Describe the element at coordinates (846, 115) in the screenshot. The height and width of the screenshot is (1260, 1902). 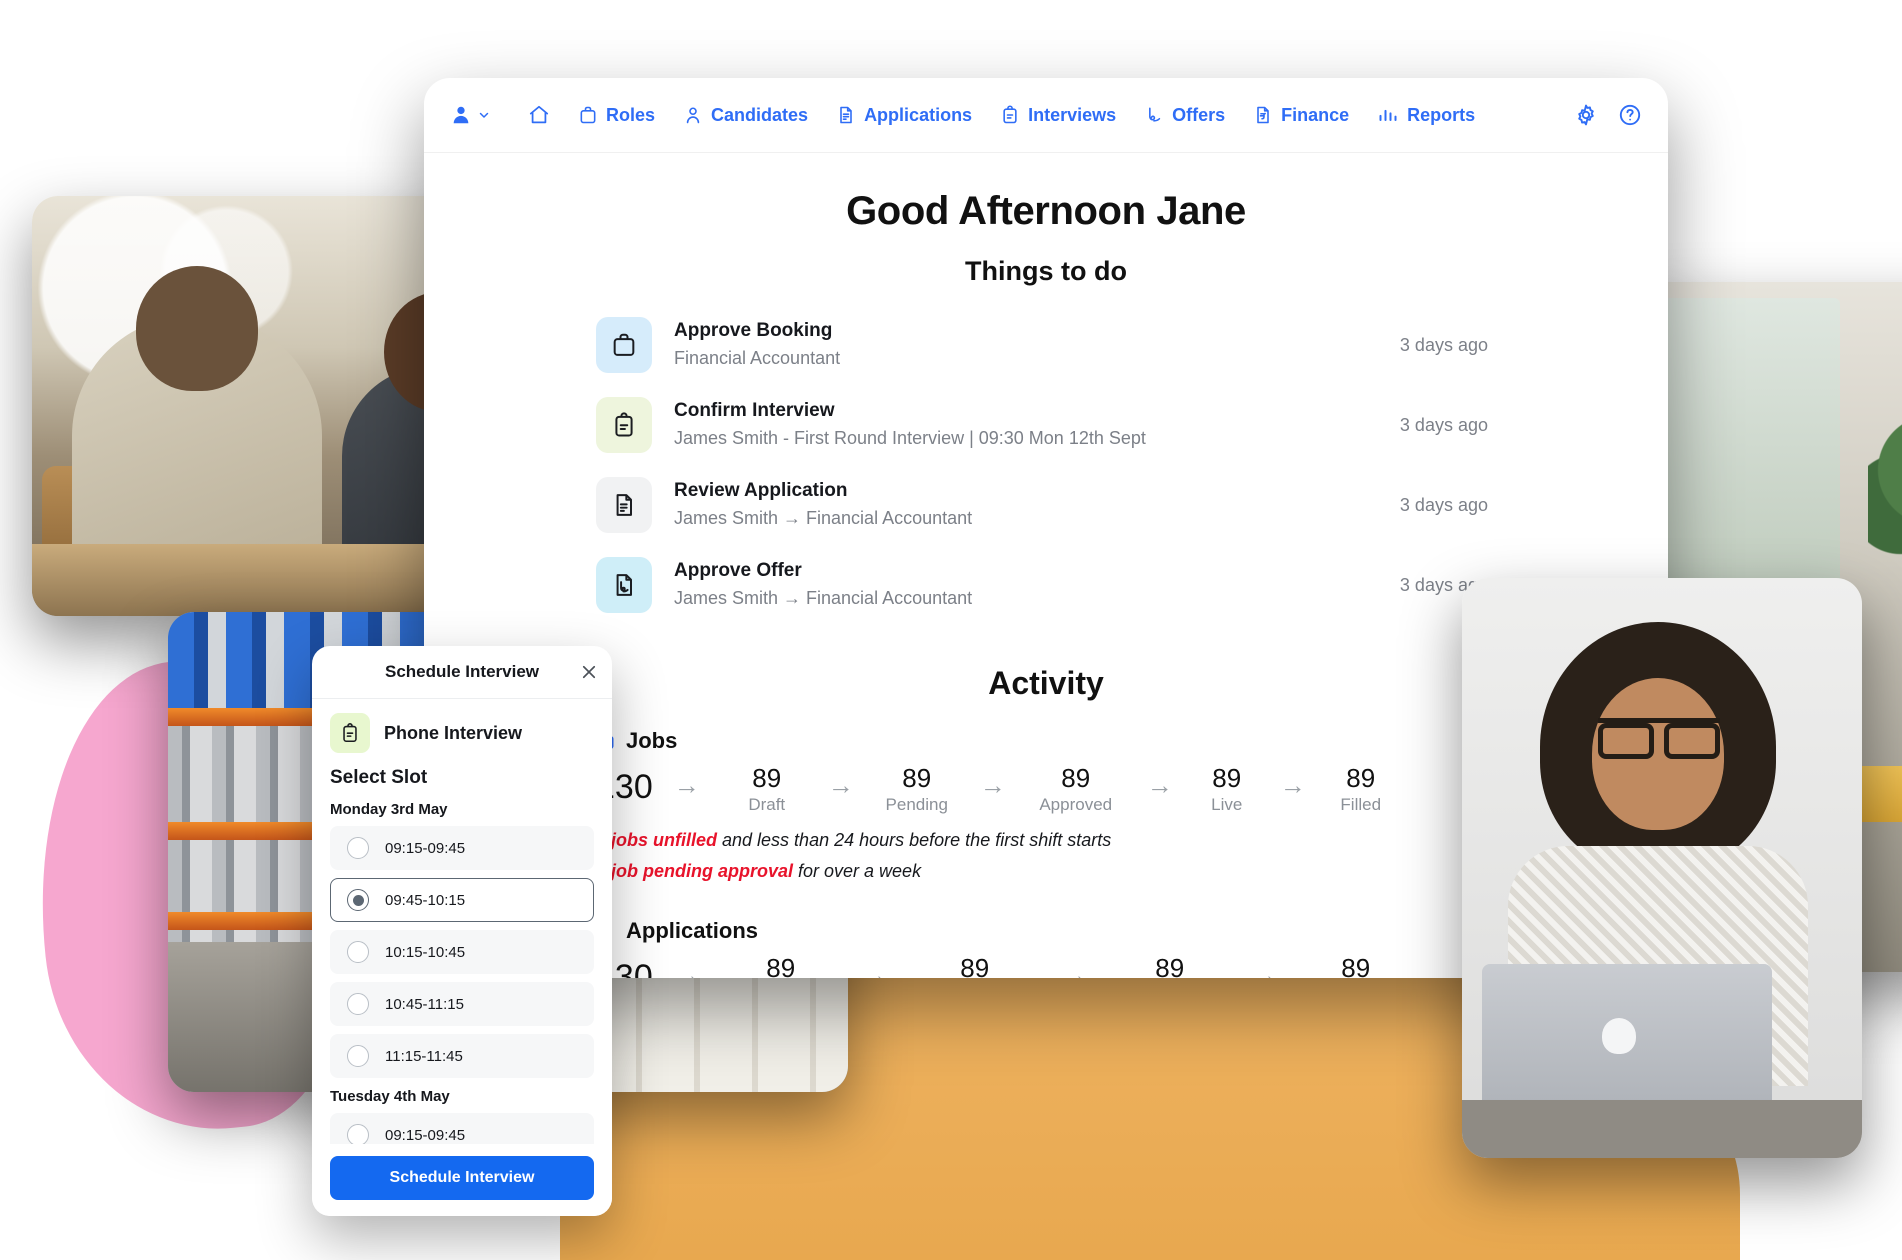
I see `document-icon` at that location.